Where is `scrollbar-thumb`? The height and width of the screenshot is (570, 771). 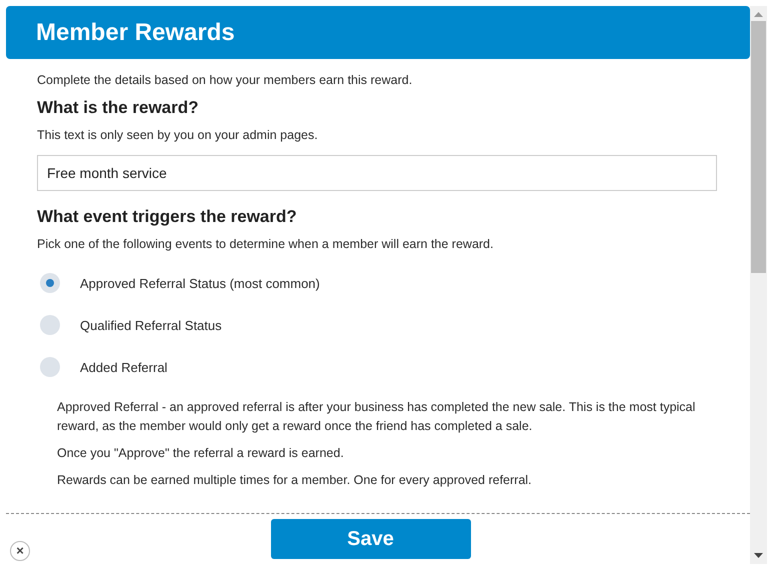 scrollbar-thumb is located at coordinates (758, 147).